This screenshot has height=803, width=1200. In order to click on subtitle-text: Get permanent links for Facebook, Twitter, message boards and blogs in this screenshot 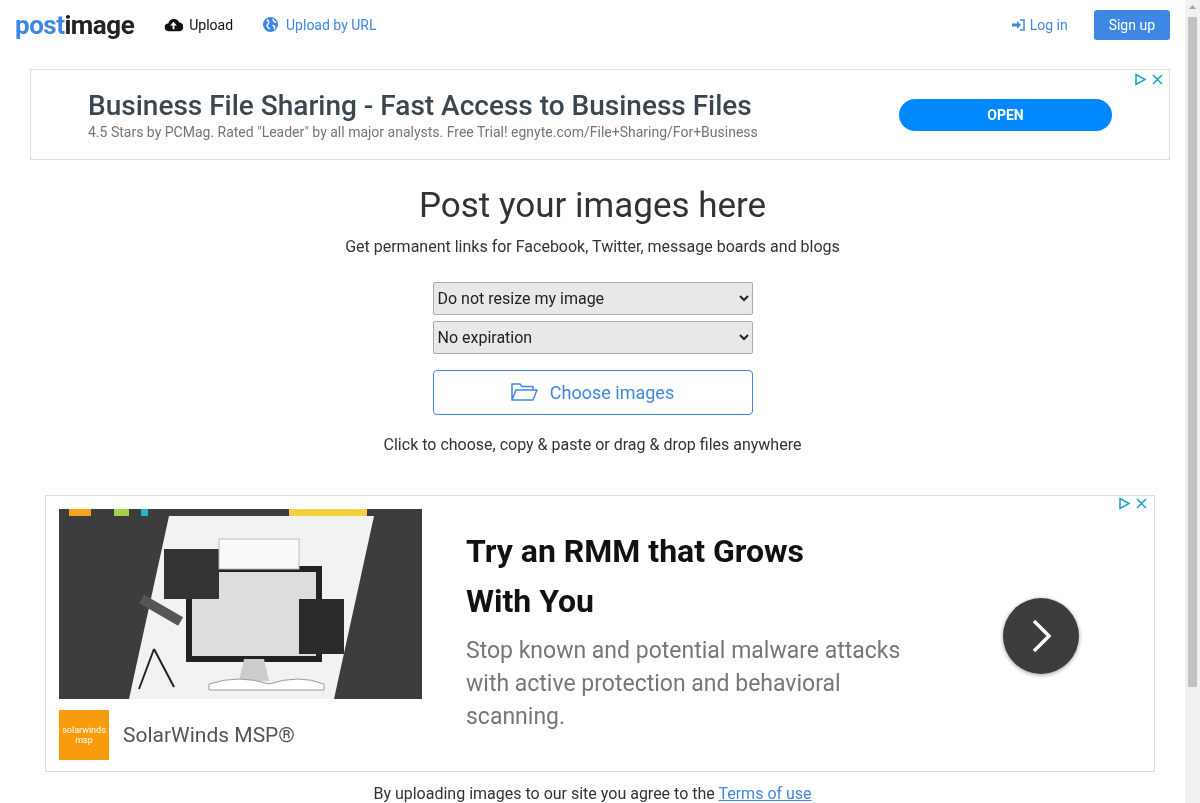, I will do `click(592, 247)`.